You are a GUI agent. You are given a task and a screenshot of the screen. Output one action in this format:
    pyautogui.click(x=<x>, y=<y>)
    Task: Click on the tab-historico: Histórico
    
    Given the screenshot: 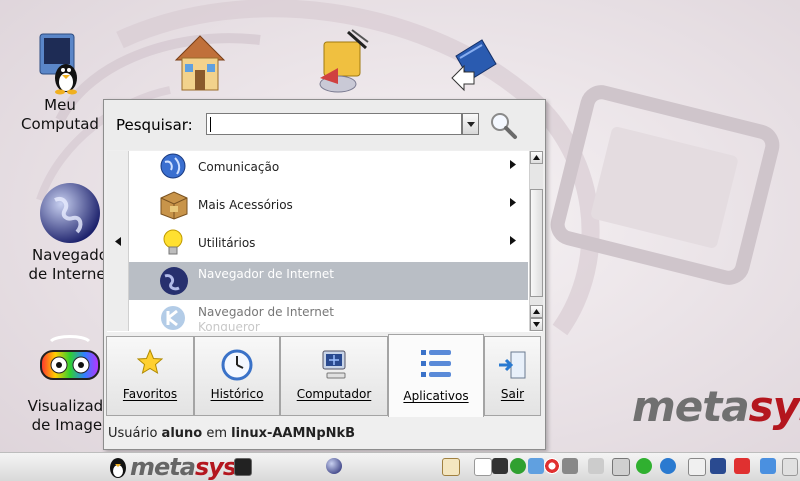 What is the action you would take?
    pyautogui.click(x=237, y=376)
    